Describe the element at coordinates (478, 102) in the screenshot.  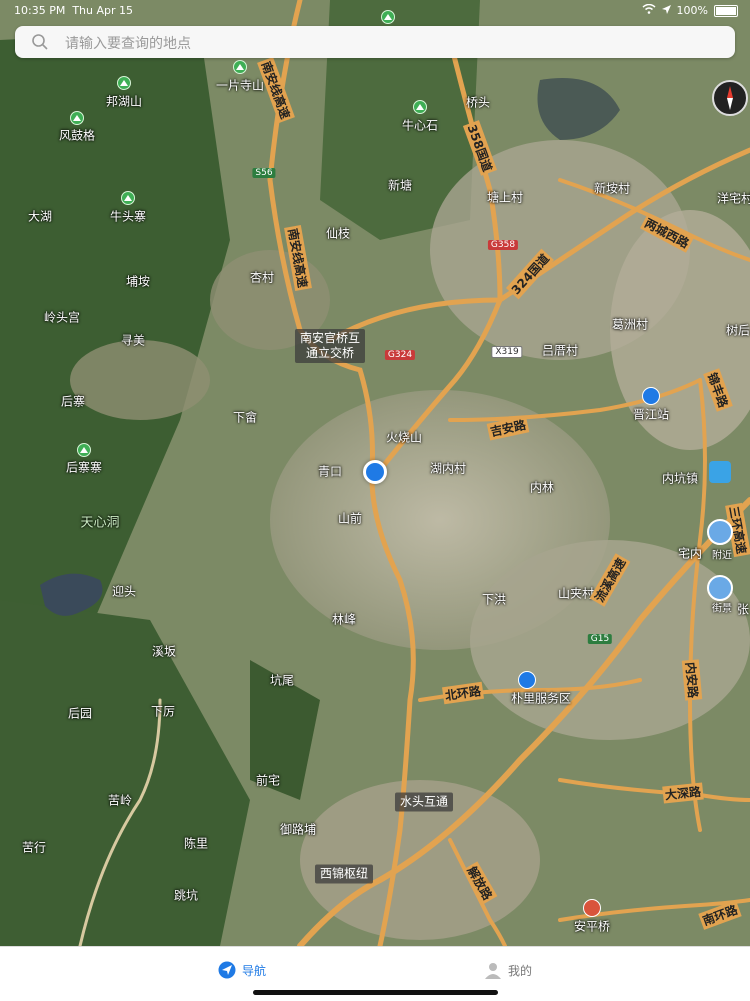
I see `place-label: 桥头` at that location.